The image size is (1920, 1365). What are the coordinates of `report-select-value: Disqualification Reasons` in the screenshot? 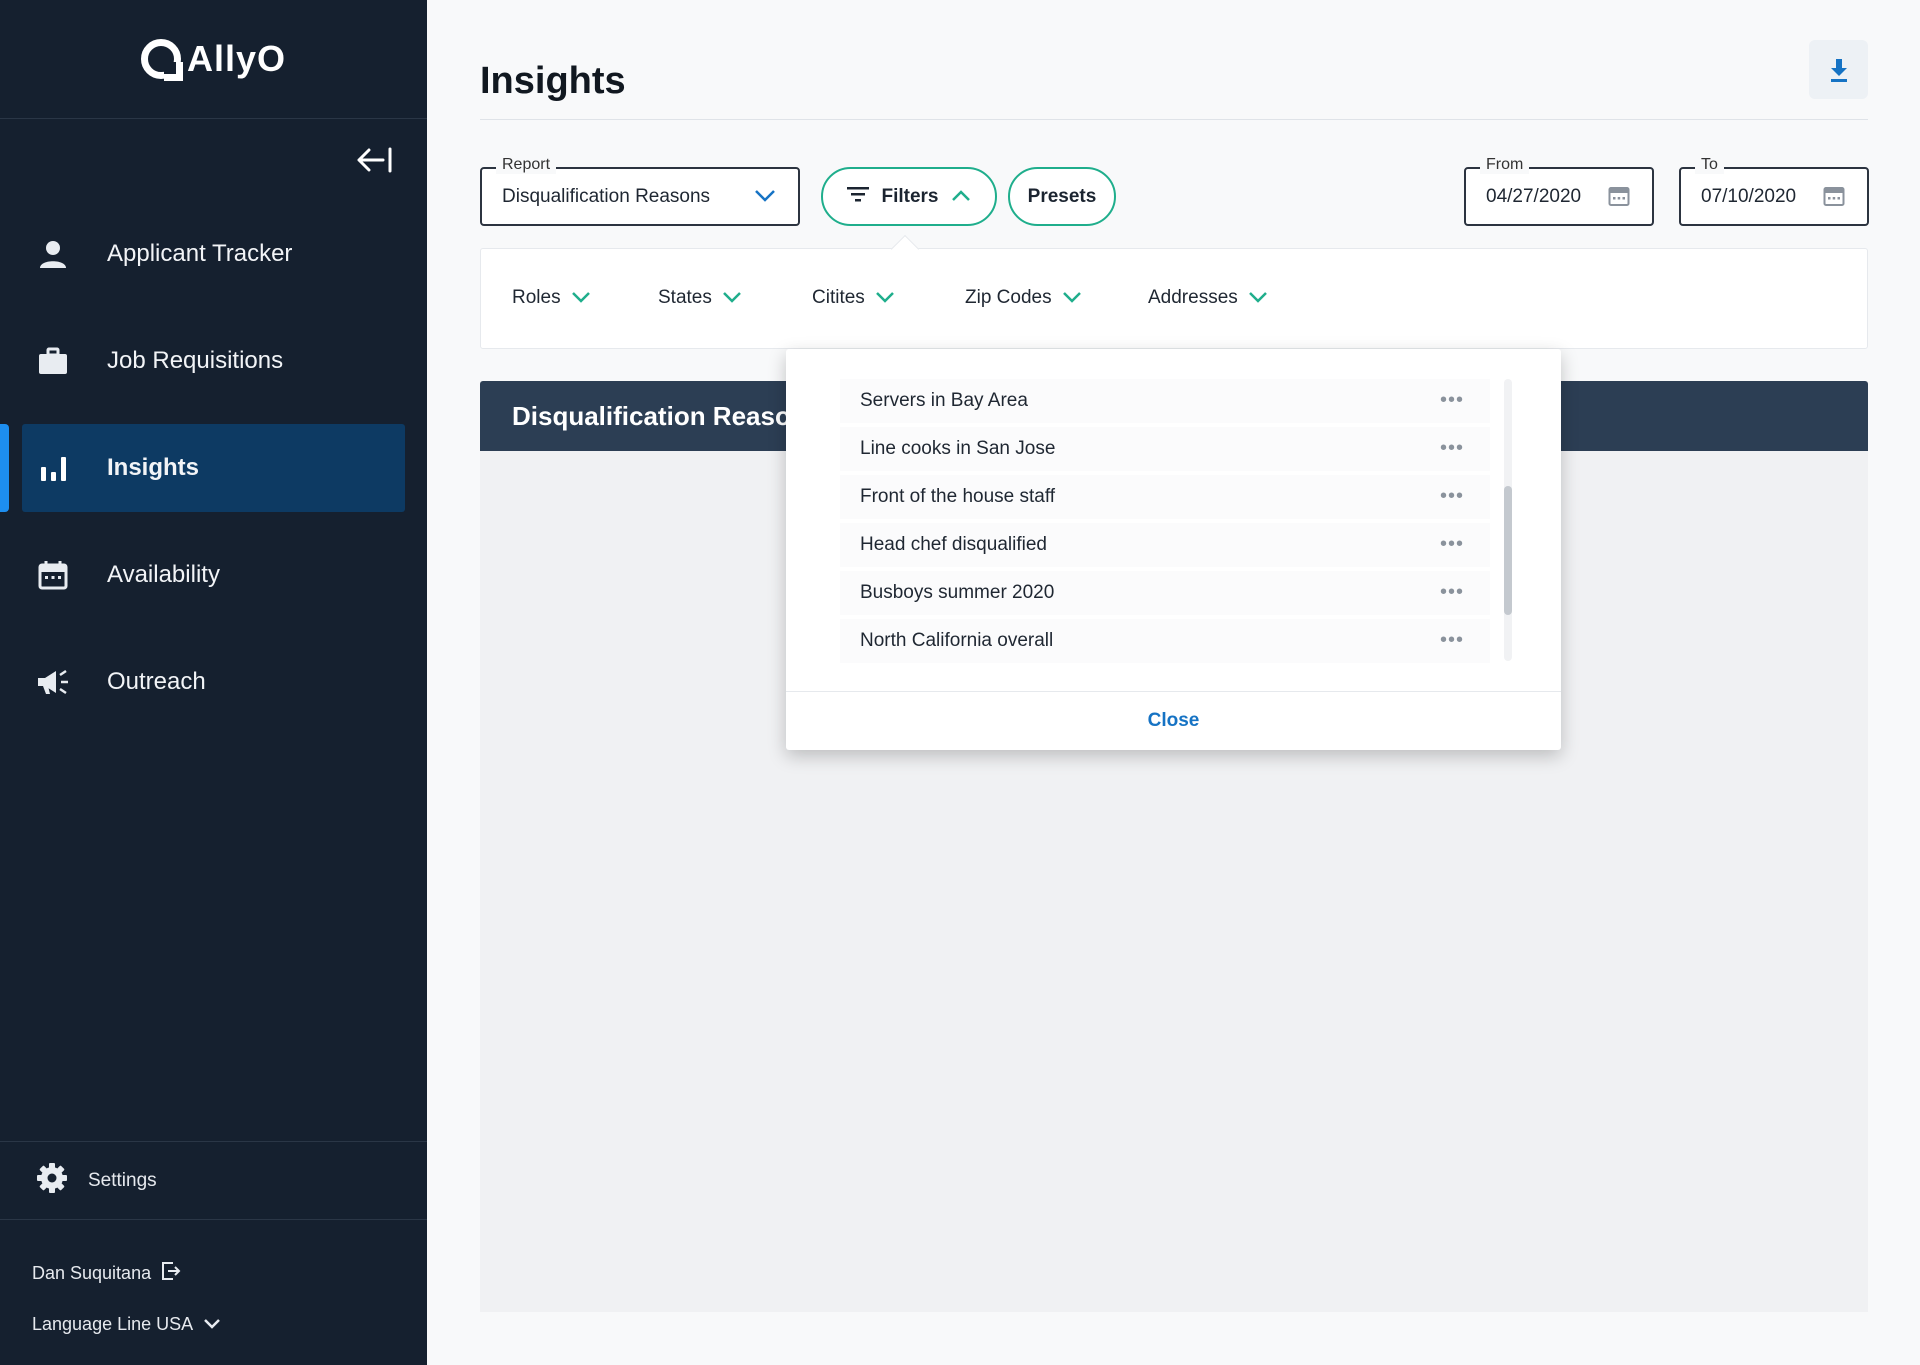 It's located at (606, 196).